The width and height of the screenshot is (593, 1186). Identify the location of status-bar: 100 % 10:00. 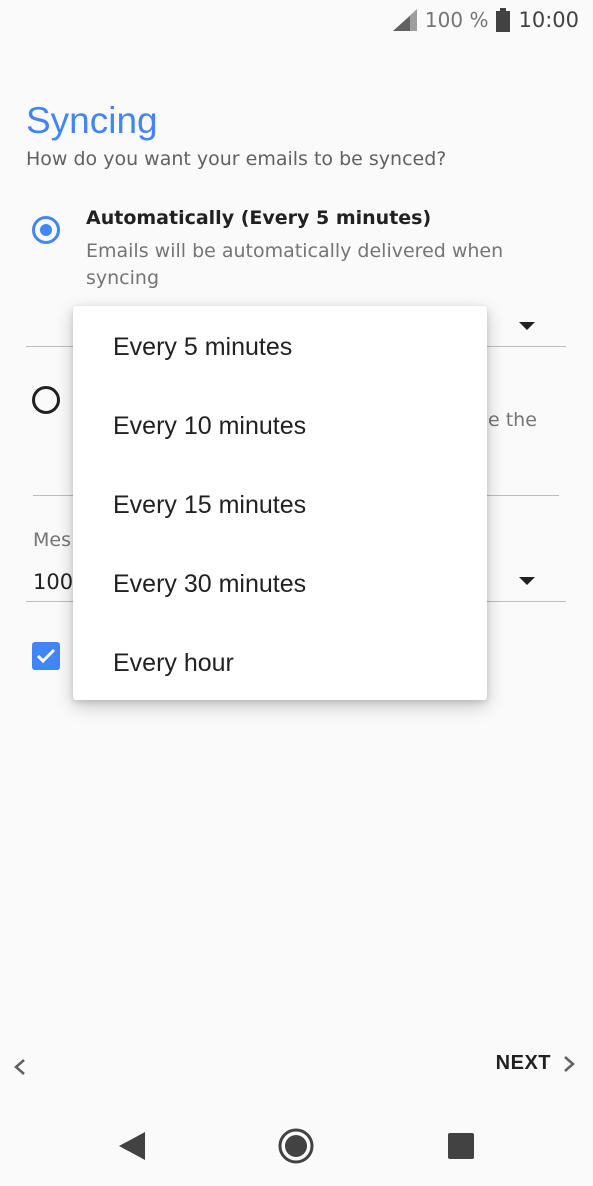
(296, 20).